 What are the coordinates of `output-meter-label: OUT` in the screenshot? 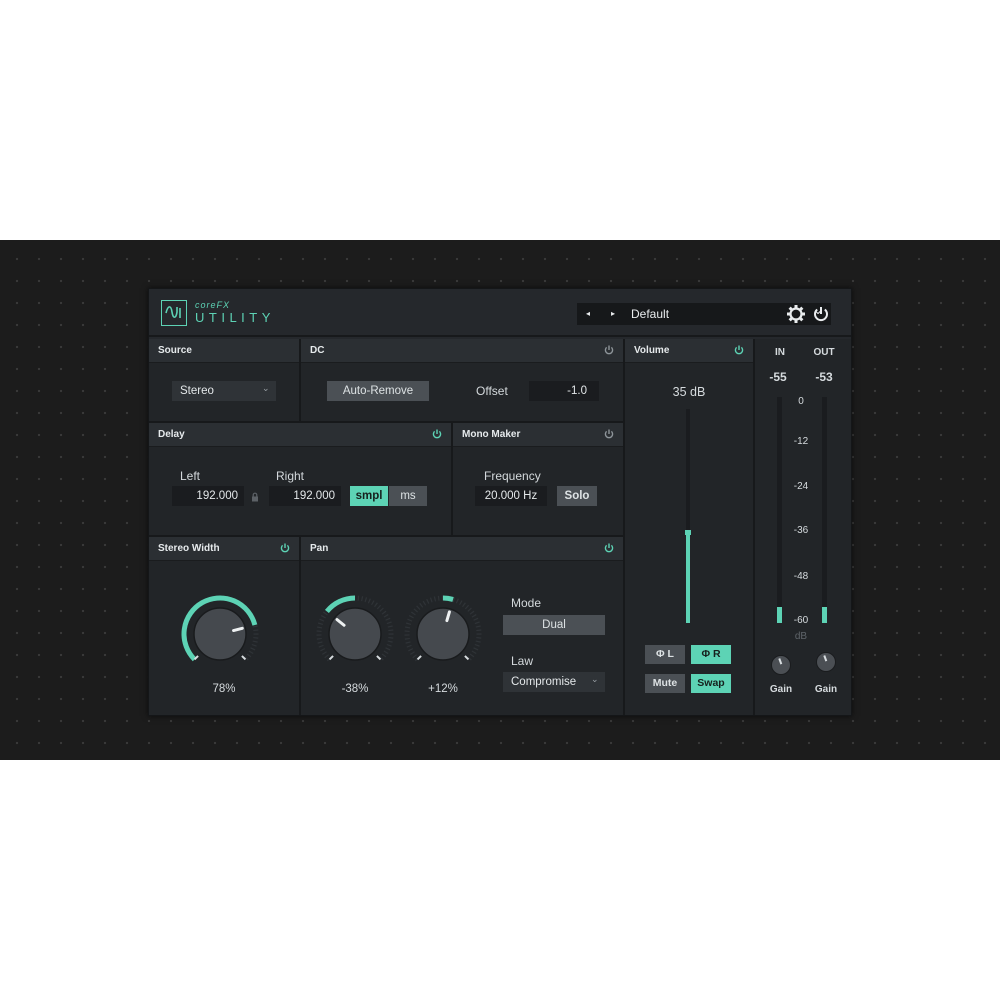 It's located at (824, 352).